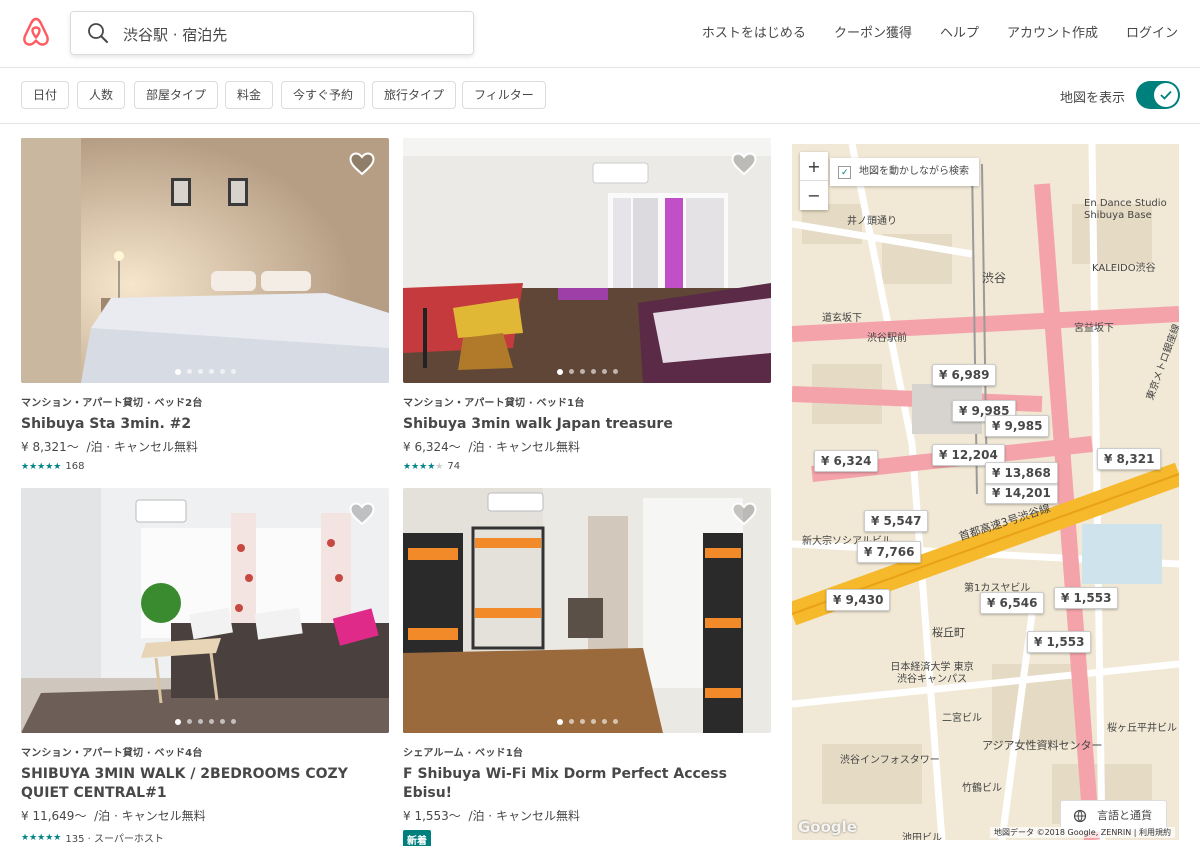 The width and height of the screenshot is (1200, 846). I want to click on map-label: 渋谷, so click(994, 278).